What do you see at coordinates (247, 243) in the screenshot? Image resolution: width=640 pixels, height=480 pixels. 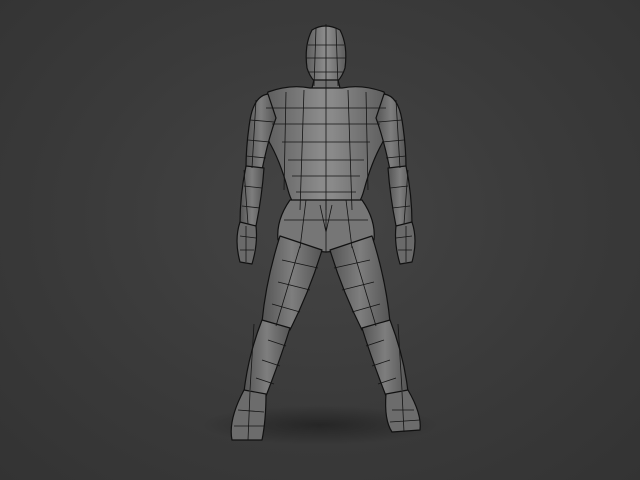 I see `left-hand` at bounding box center [247, 243].